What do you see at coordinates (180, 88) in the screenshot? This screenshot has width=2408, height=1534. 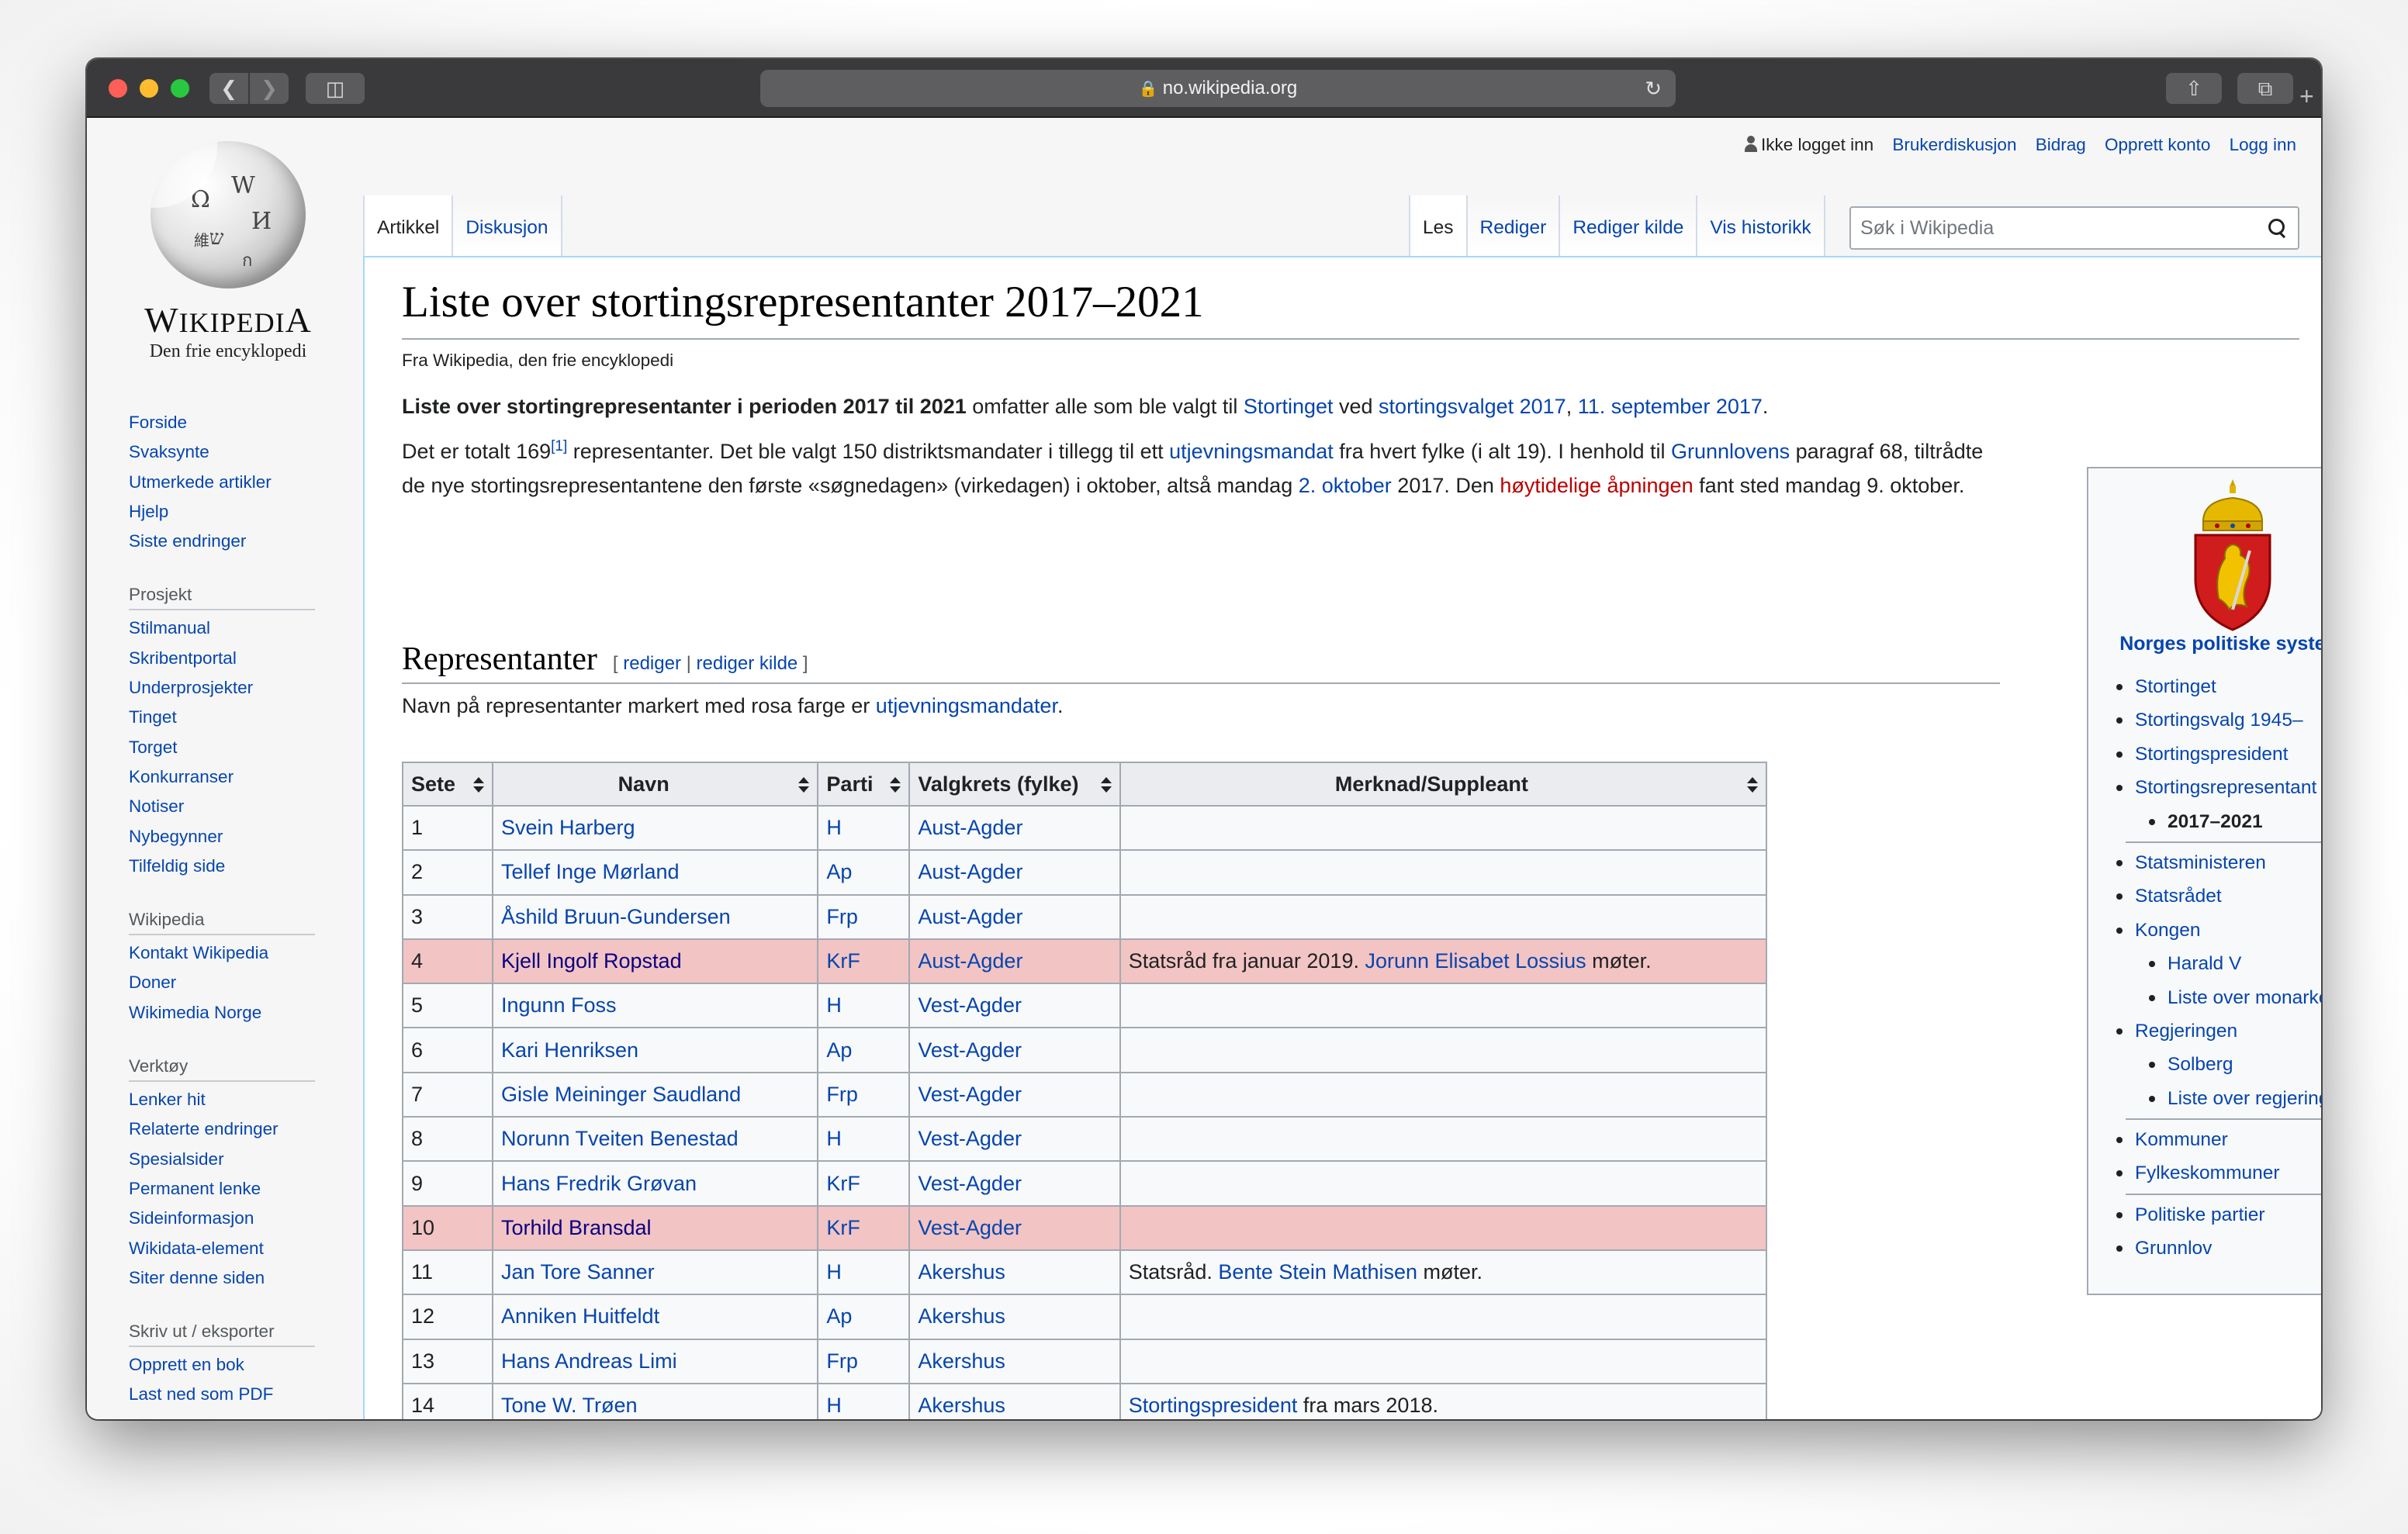 I see `zoom-window-button` at bounding box center [180, 88].